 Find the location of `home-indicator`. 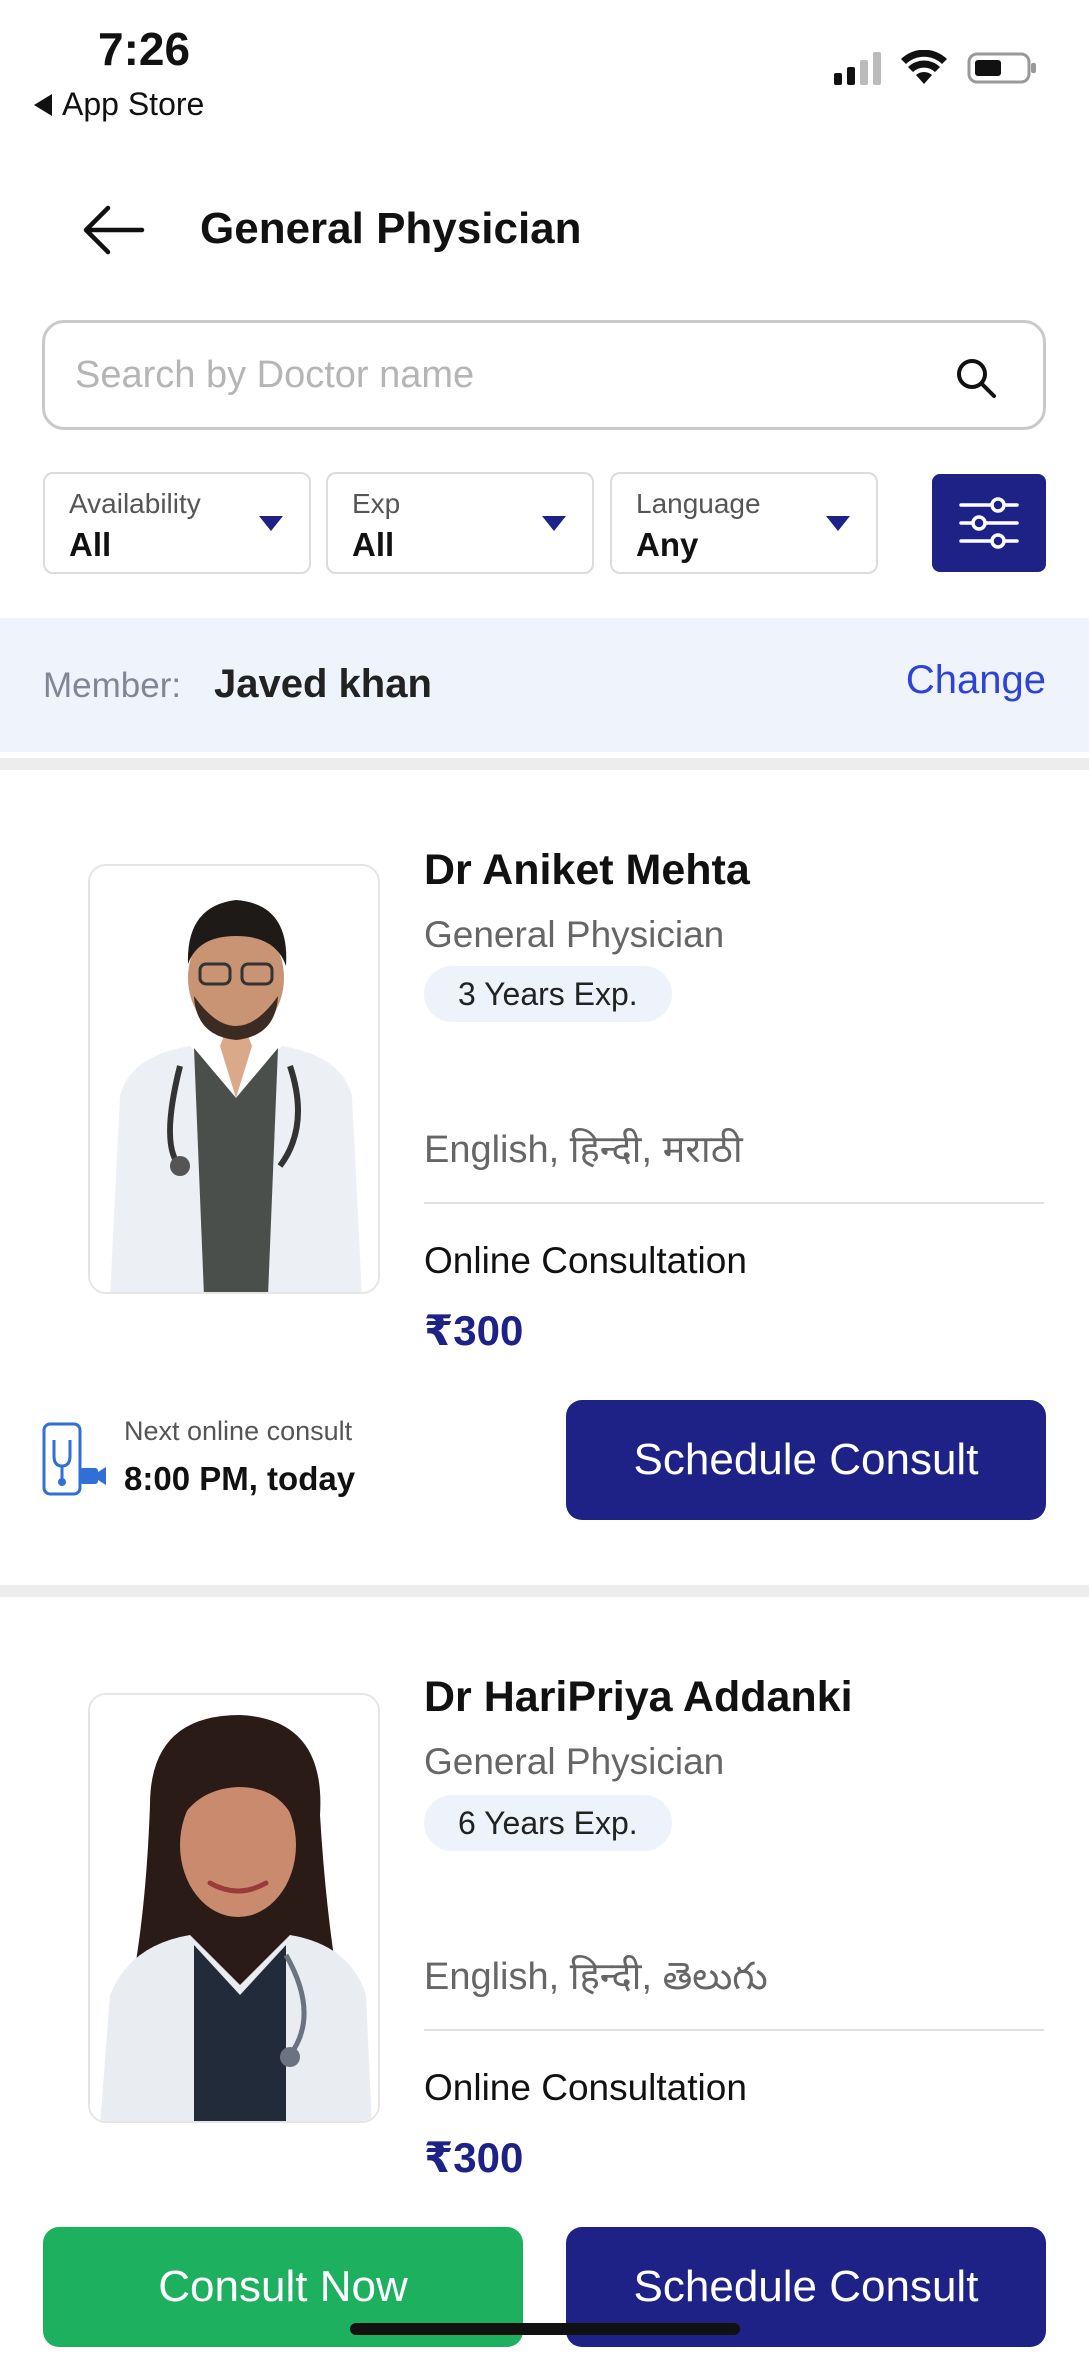

home-indicator is located at coordinates (545, 2329).